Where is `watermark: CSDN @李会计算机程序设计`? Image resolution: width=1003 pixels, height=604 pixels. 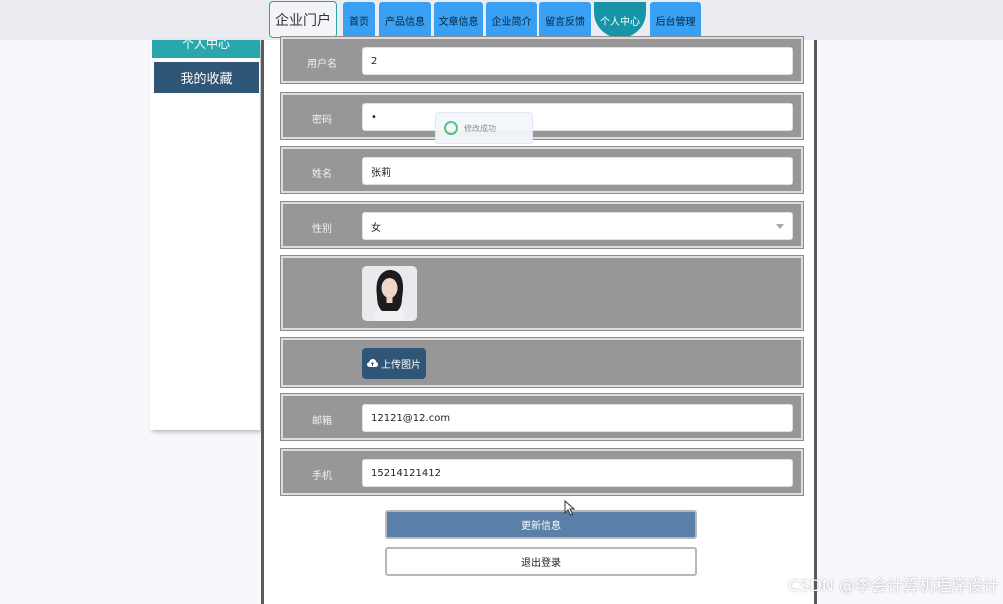 watermark: CSDN @李会计算机程序设计 is located at coordinates (893, 585).